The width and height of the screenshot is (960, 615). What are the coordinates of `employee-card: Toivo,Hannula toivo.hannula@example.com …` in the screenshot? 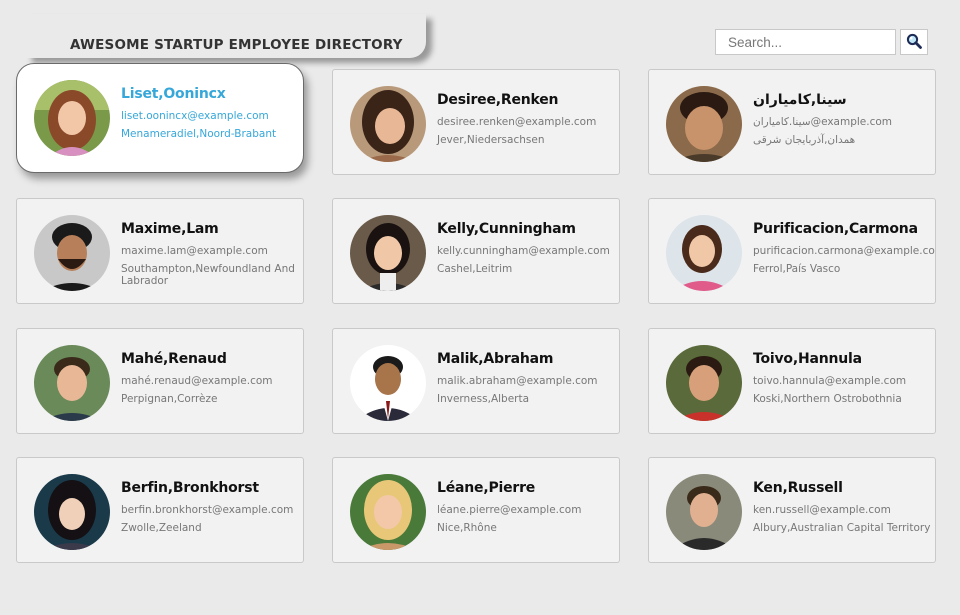 It's located at (792, 381).